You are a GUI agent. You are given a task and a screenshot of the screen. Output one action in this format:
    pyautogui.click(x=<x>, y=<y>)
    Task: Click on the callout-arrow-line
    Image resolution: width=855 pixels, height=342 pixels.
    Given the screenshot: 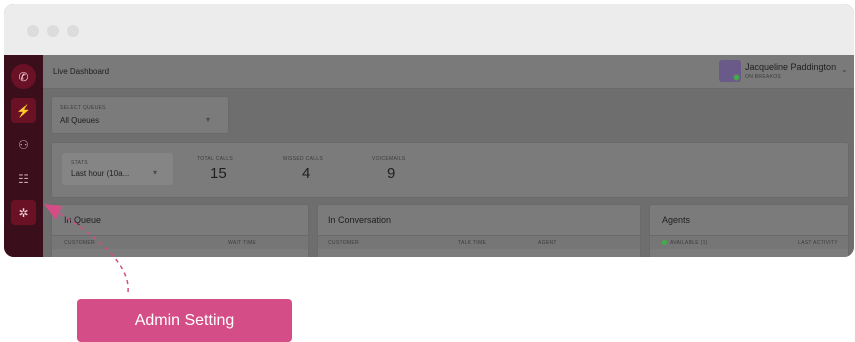 What is the action you would take?
    pyautogui.click(x=93, y=252)
    